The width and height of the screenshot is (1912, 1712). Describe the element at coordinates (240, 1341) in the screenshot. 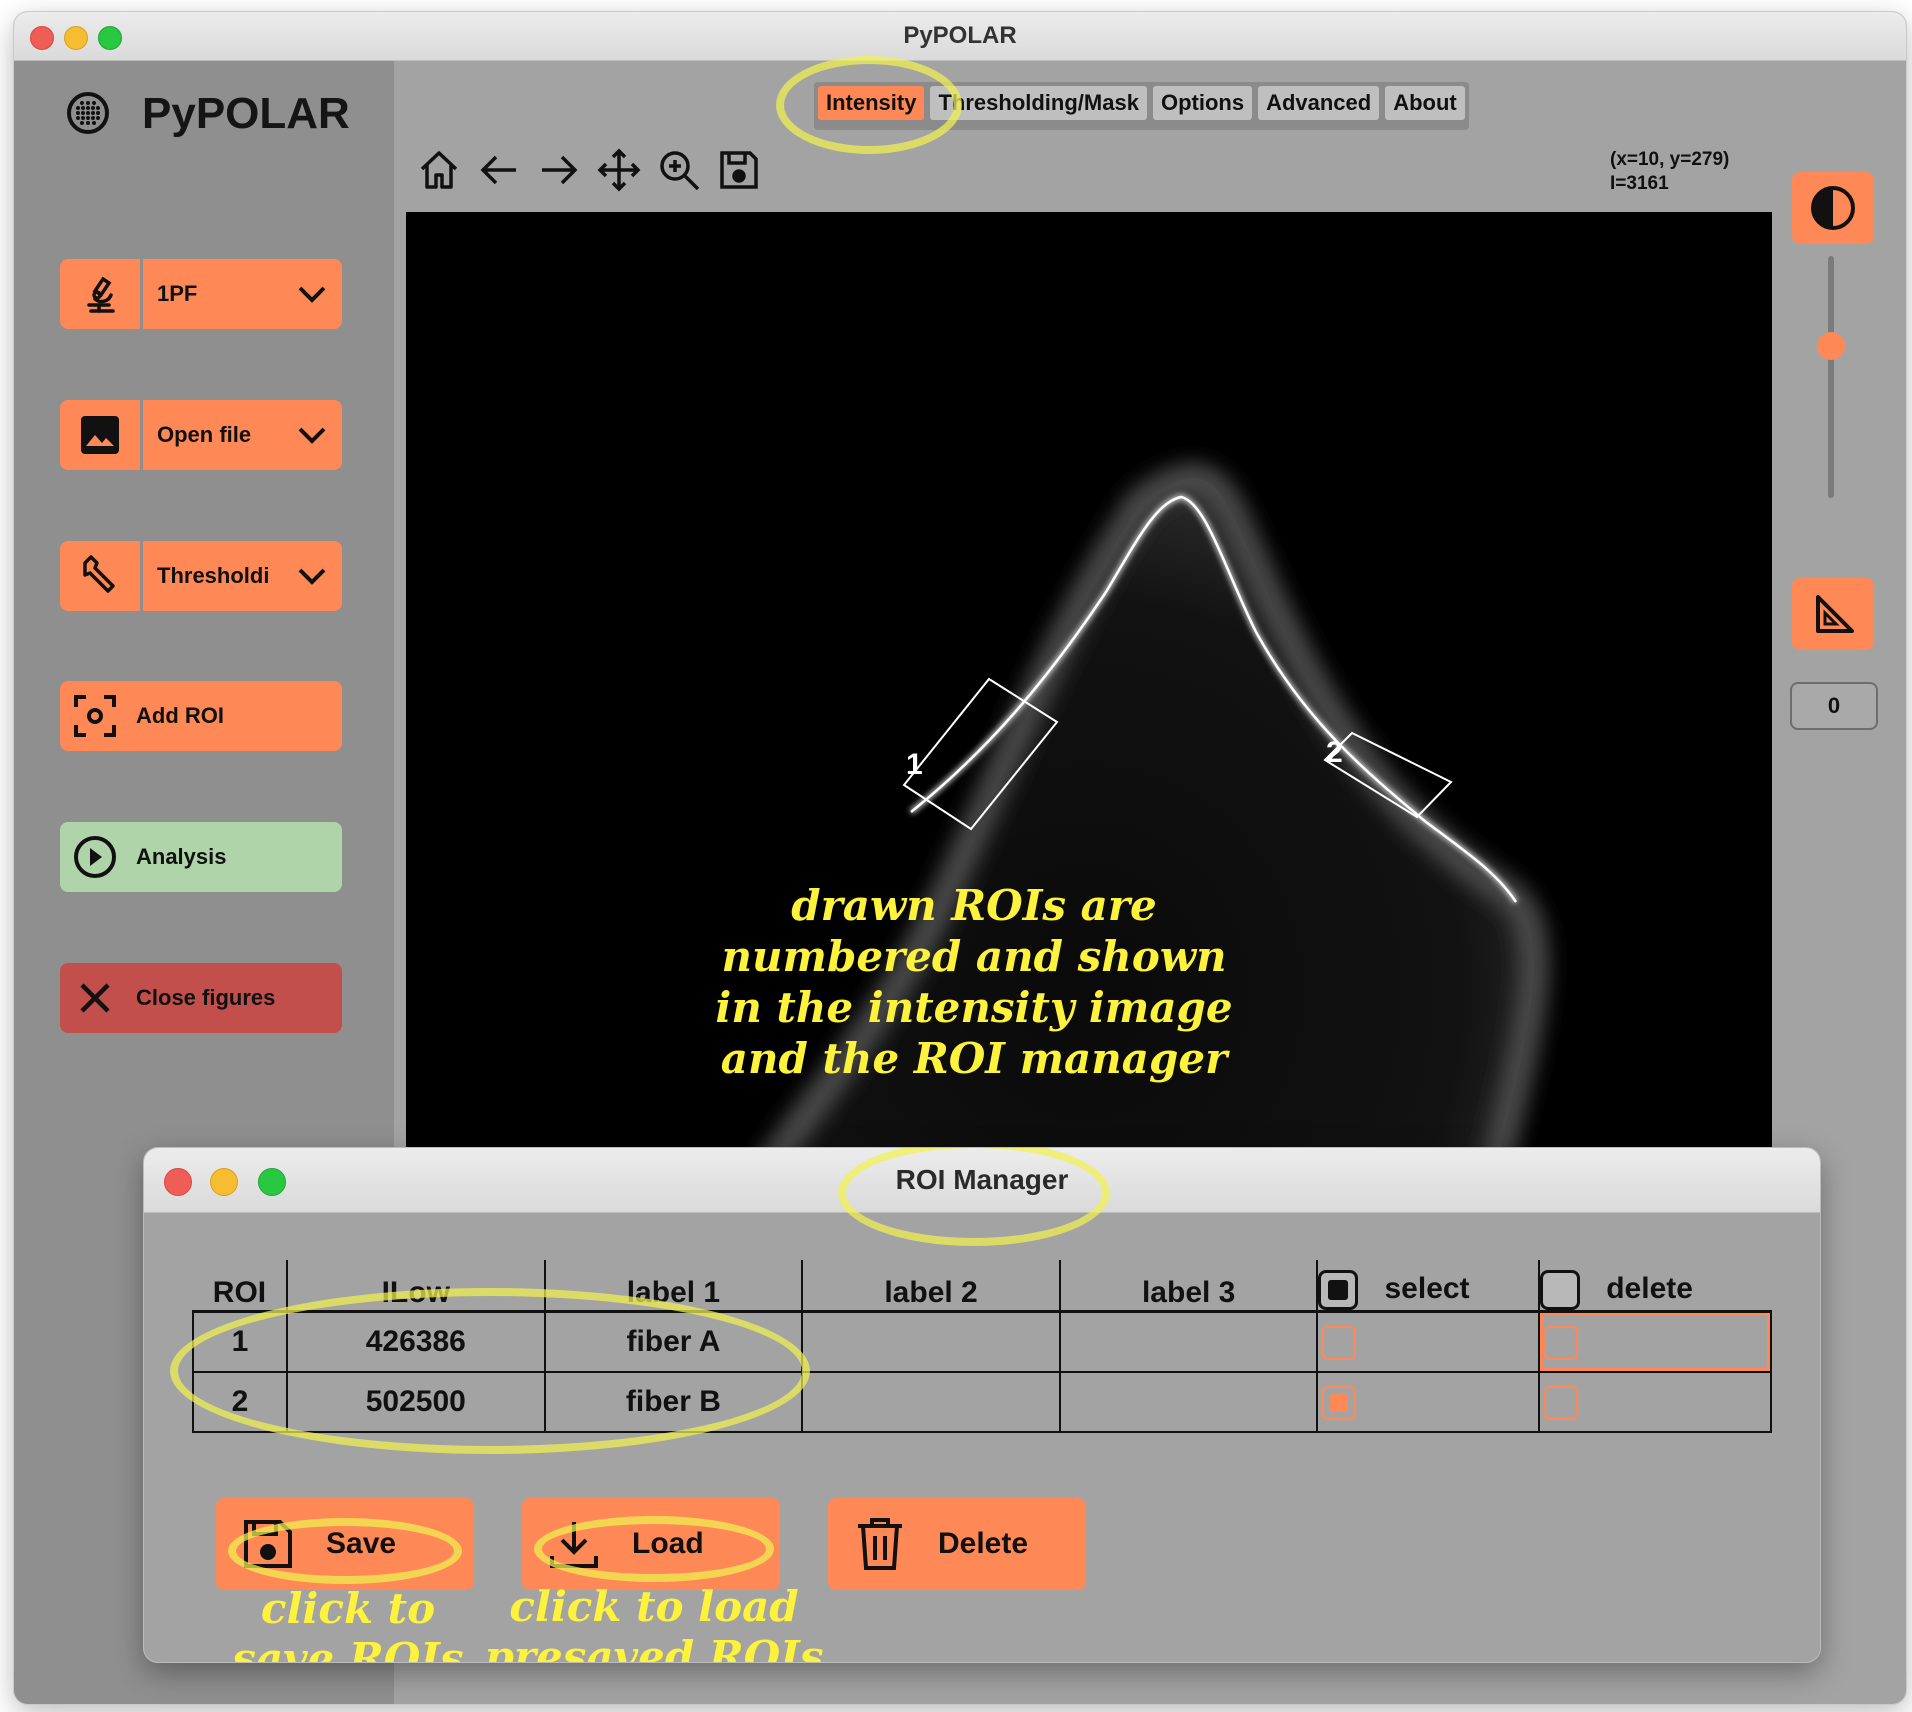

I see `roi-number-cell: 1` at that location.